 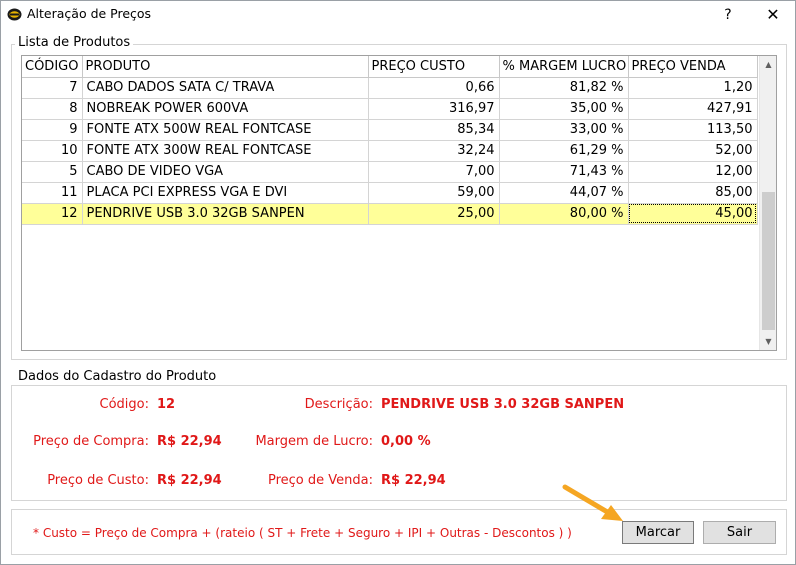 I want to click on pointer-arrow-icon, so click(x=592, y=502).